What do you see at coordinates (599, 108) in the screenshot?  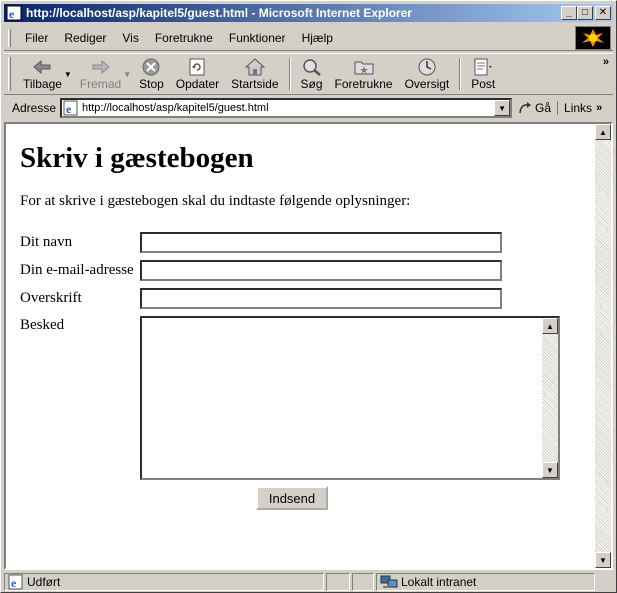 I see `links-more-chevron: »` at bounding box center [599, 108].